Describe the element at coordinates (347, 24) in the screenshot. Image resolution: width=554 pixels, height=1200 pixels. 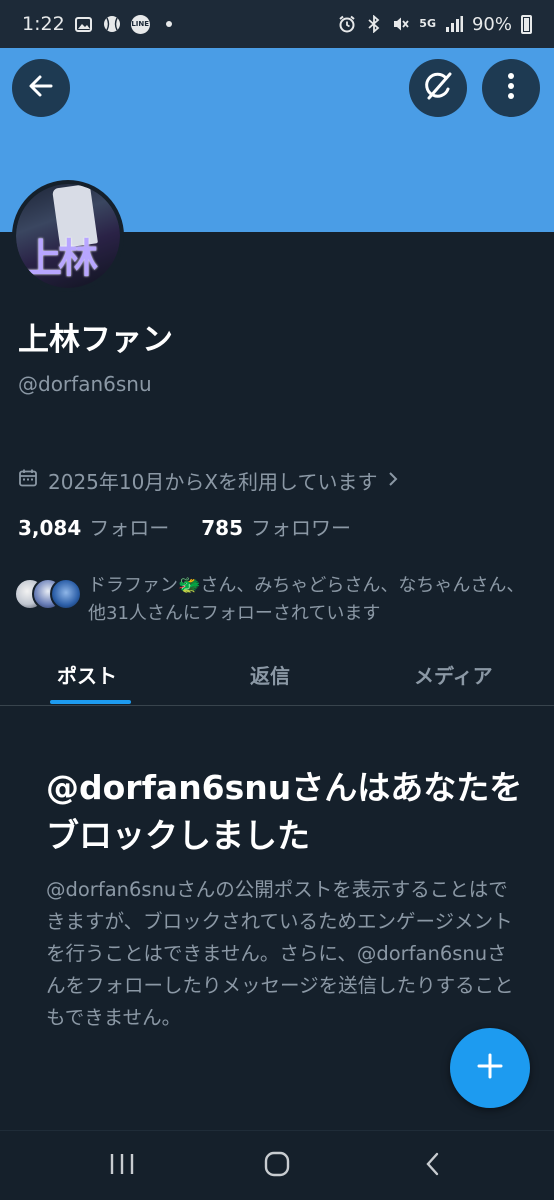
I see `alarm-icon` at that location.